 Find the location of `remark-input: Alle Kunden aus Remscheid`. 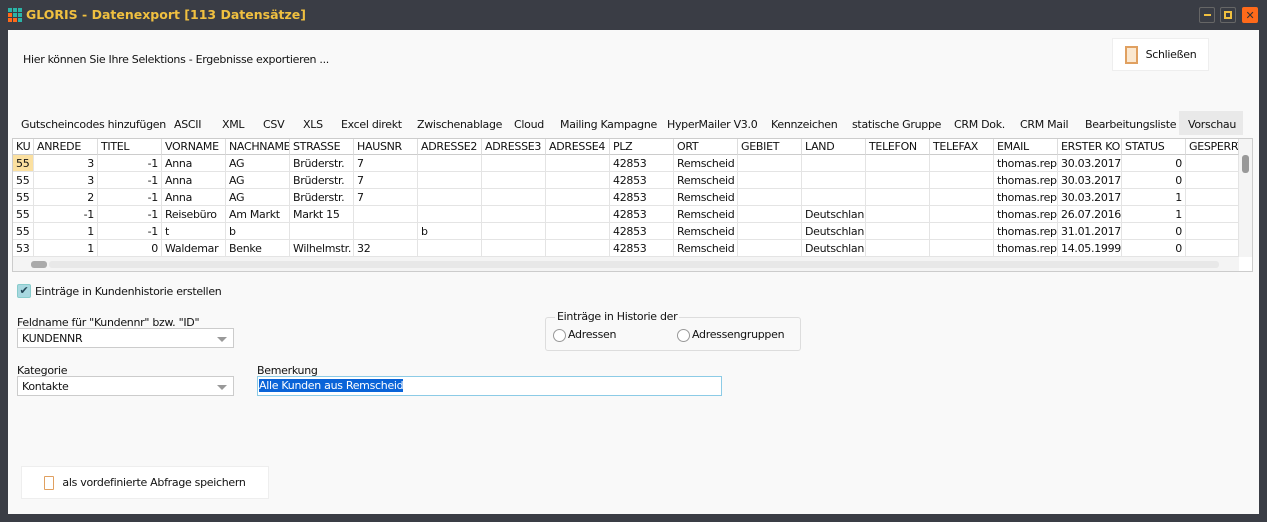

remark-input: Alle Kunden aus Remscheid is located at coordinates (489, 386).